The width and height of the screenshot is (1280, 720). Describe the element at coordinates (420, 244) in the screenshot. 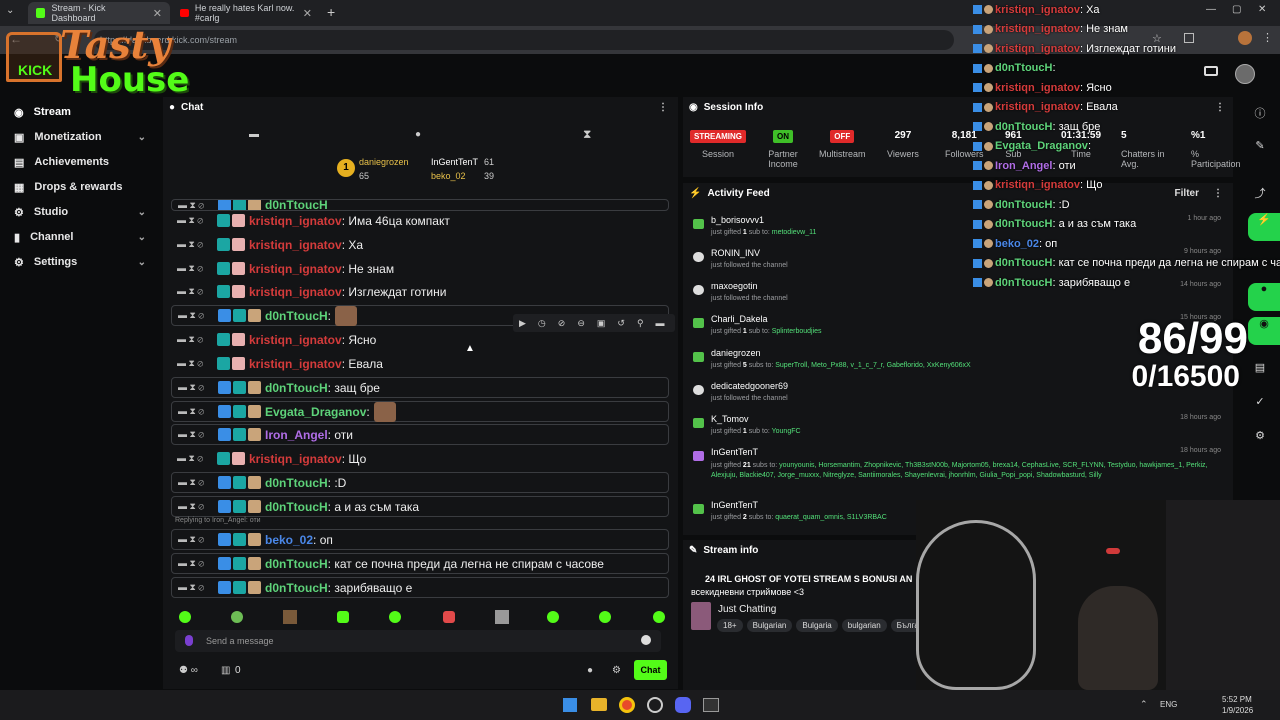

I see `chat-message: ▬ ⧗ ⊘ kristiqn_ignatov: Ха` at that location.